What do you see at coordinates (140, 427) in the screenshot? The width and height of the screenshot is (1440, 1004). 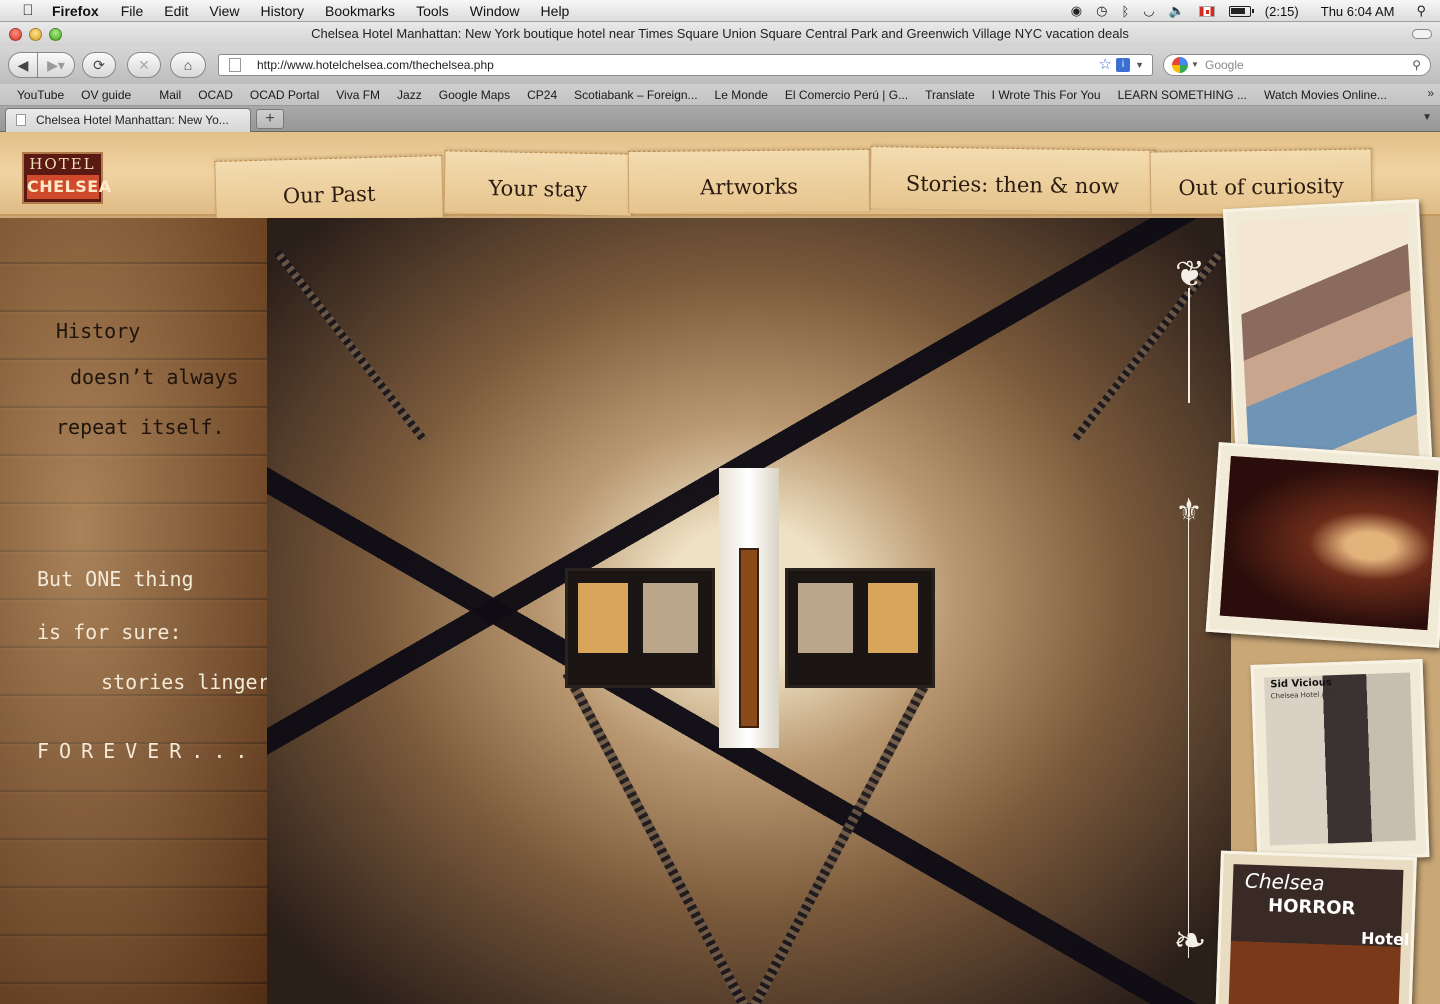 I see `story-line-repeat-itself: repeat itself.` at bounding box center [140, 427].